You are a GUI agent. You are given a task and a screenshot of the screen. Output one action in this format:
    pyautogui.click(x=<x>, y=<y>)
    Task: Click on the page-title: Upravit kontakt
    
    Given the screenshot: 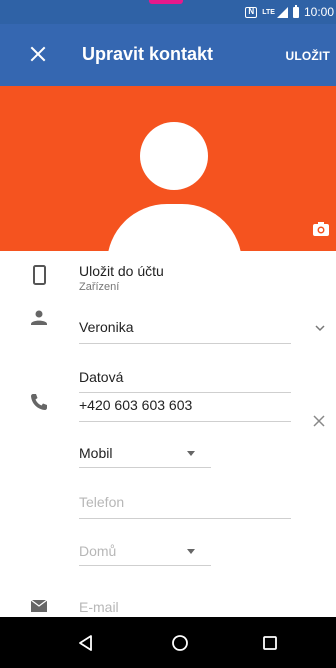 What is the action you would take?
    pyautogui.click(x=148, y=54)
    